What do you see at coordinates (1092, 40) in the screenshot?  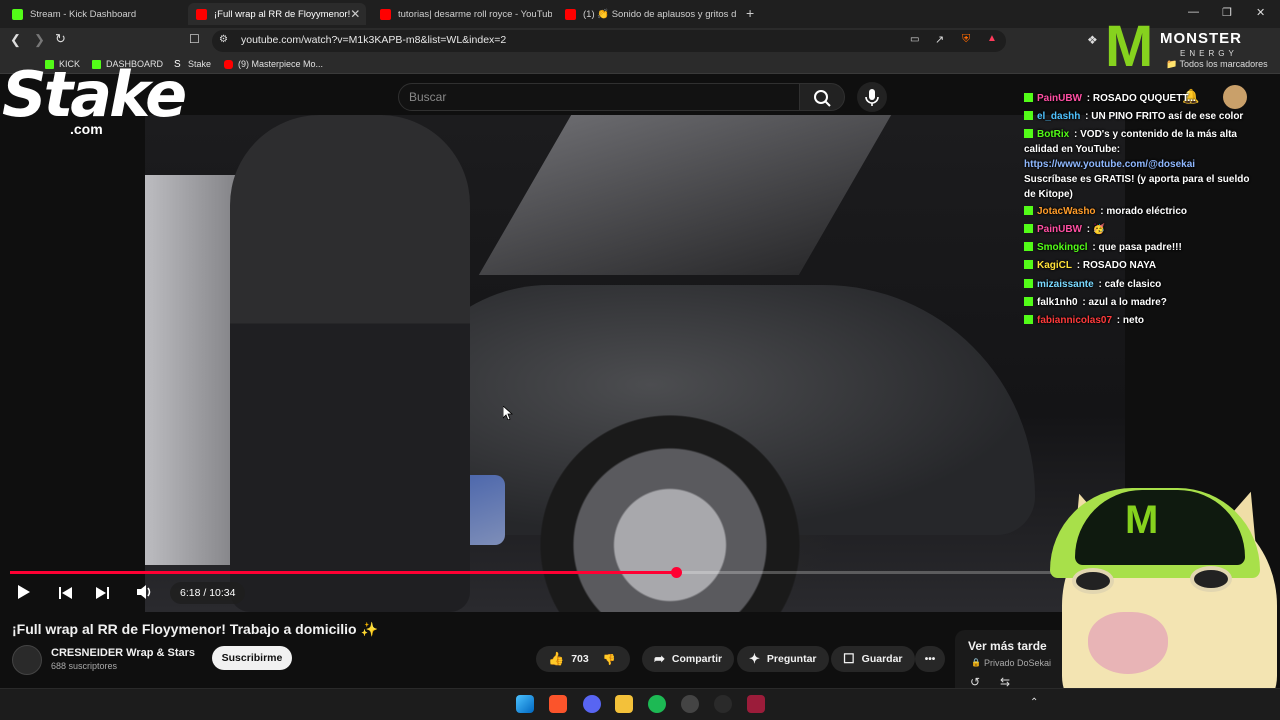 I see `extensions-icon: ❖` at bounding box center [1092, 40].